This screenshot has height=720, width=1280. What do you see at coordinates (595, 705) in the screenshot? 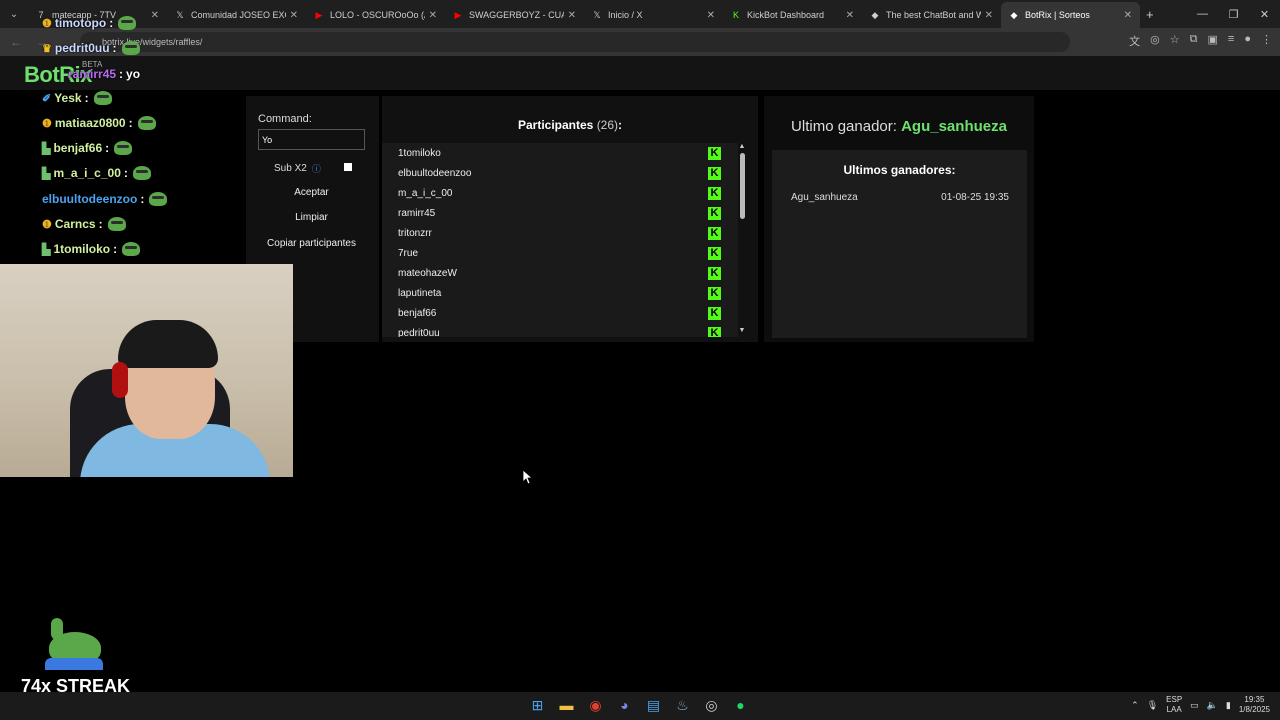
I see `chrome-icon: ◉` at bounding box center [595, 705].